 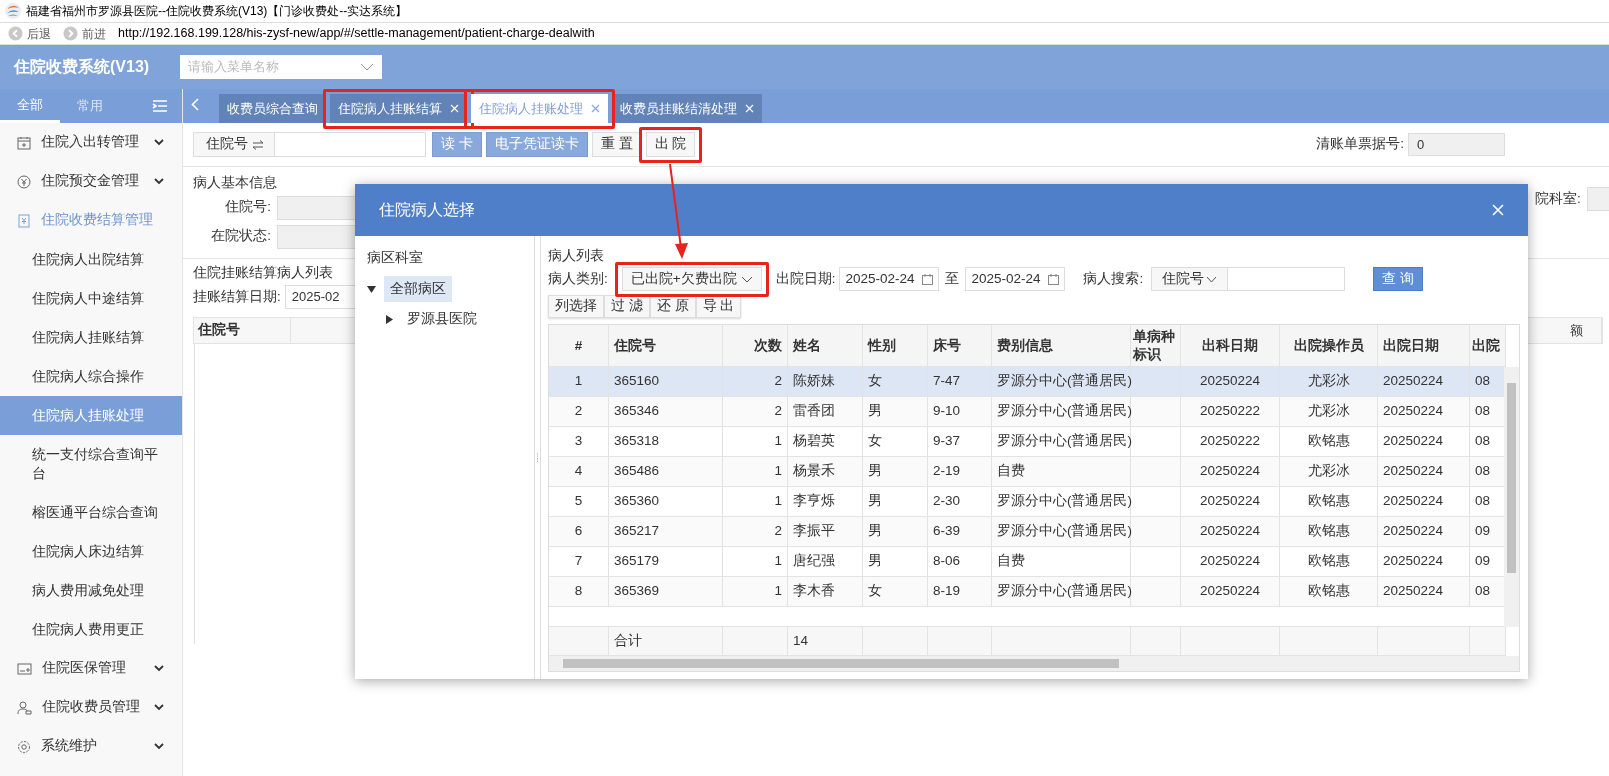 I want to click on table-row: 3 365318 1 杨碧英 女 9-37 罗源分中心(普通居民) 20250222 欧铭惠 20250224 08, so click(x=1027, y=442).